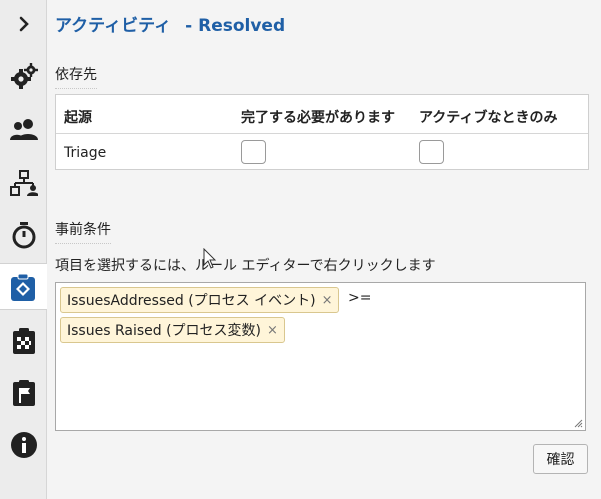  What do you see at coordinates (113, 26) in the screenshot?
I see `title-prefix: アクティビティ` at bounding box center [113, 26].